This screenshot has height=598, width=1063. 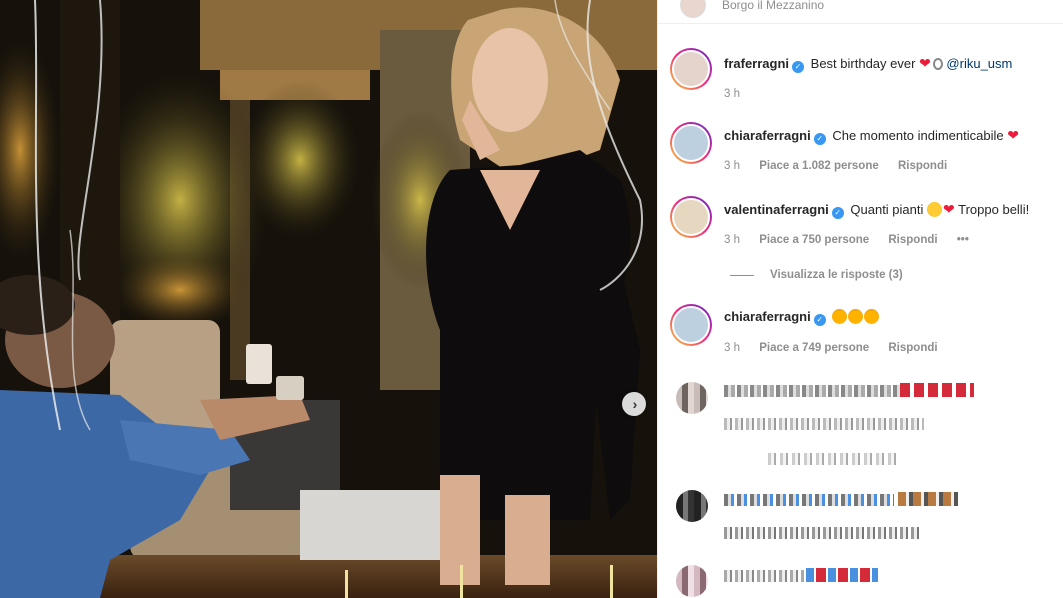 What do you see at coordinates (776, 209) in the screenshot?
I see `comment-username: valentinaferragni` at bounding box center [776, 209].